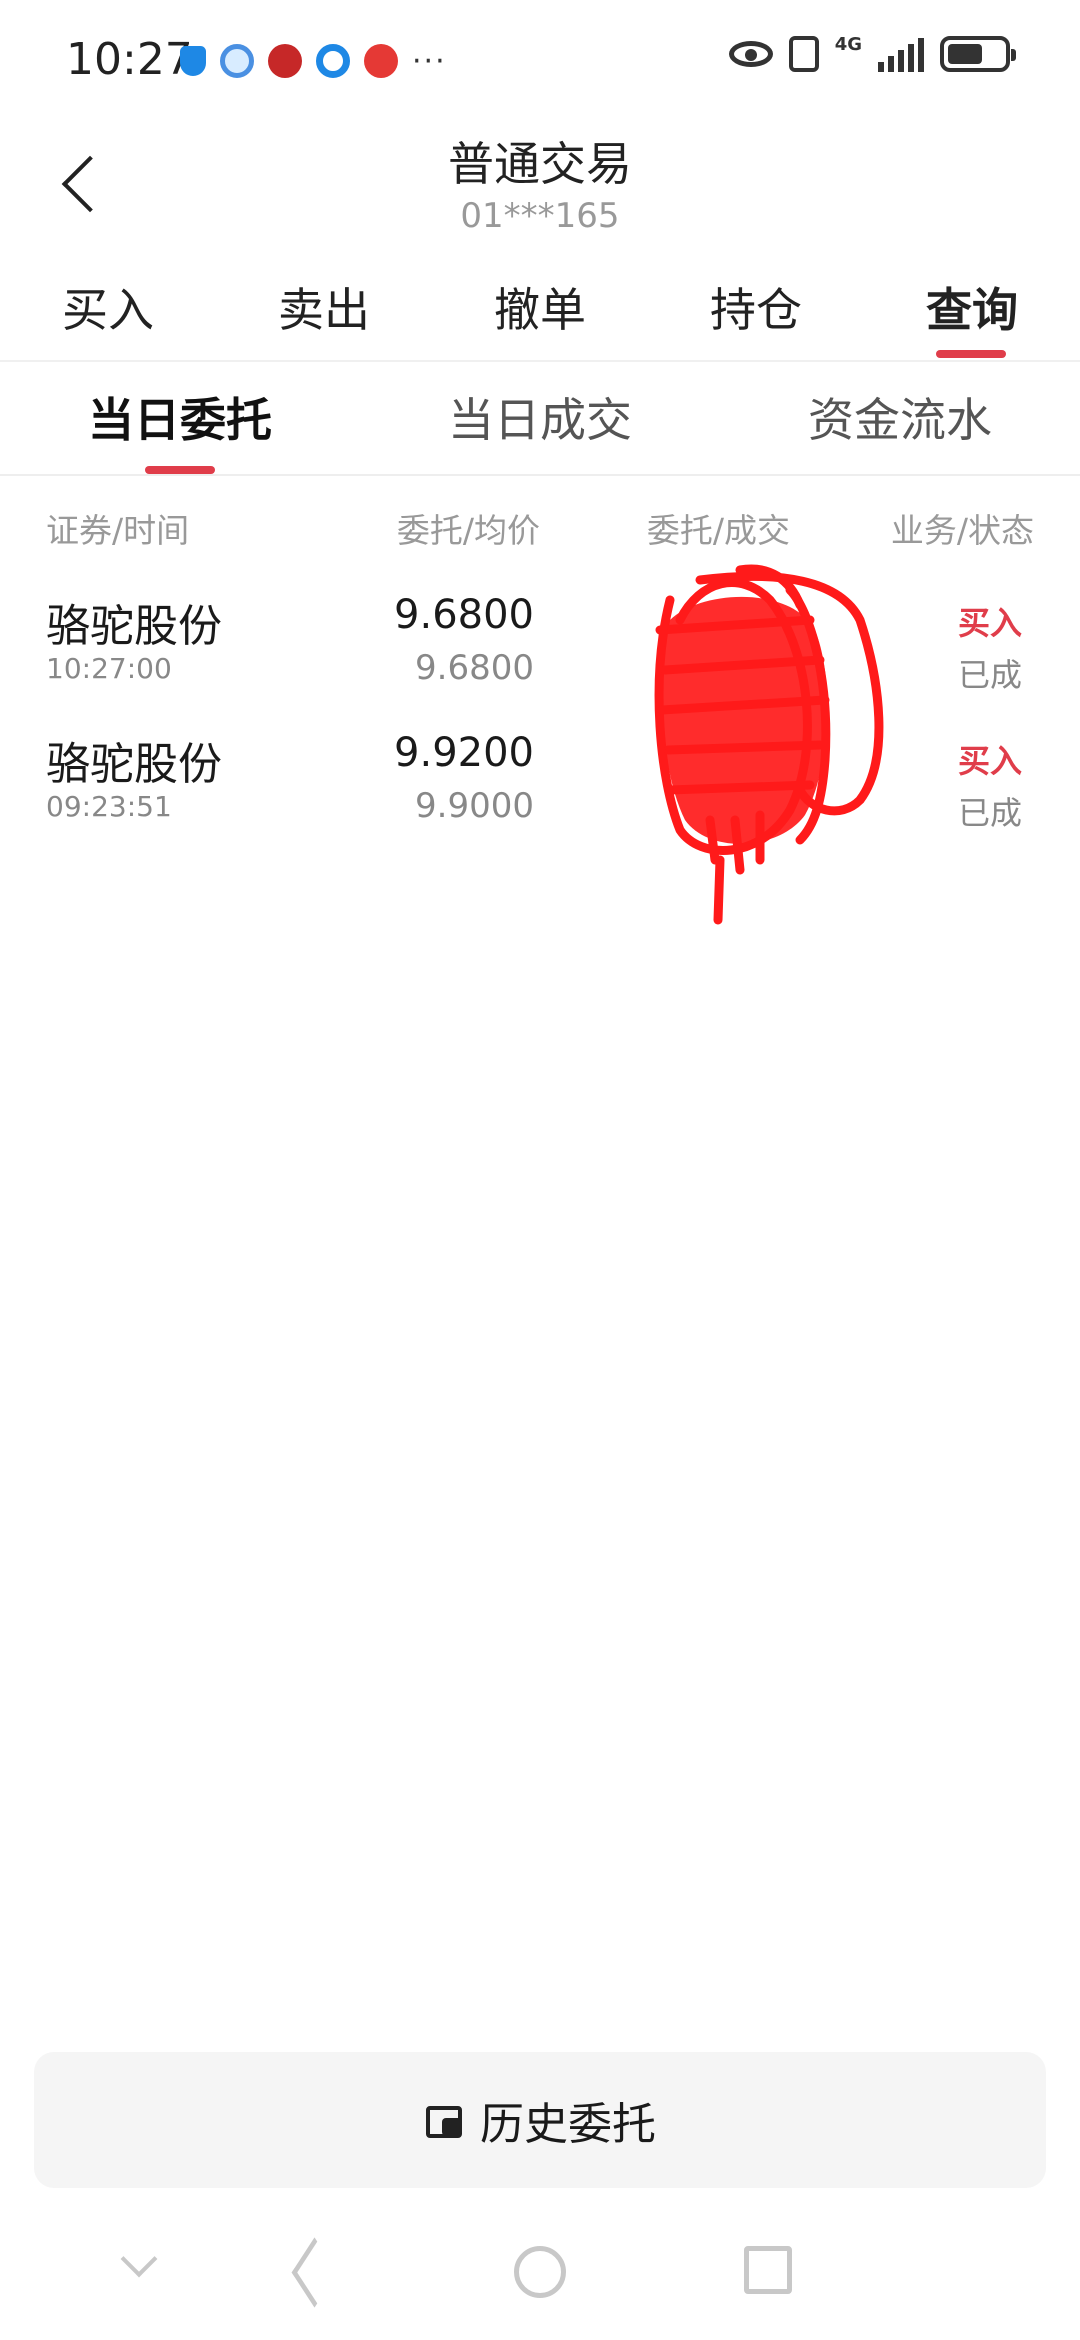 Image resolution: width=1080 pixels, height=2340 pixels. Describe the element at coordinates (109, 668) in the screenshot. I see `order-time: 10:27:00` at that location.